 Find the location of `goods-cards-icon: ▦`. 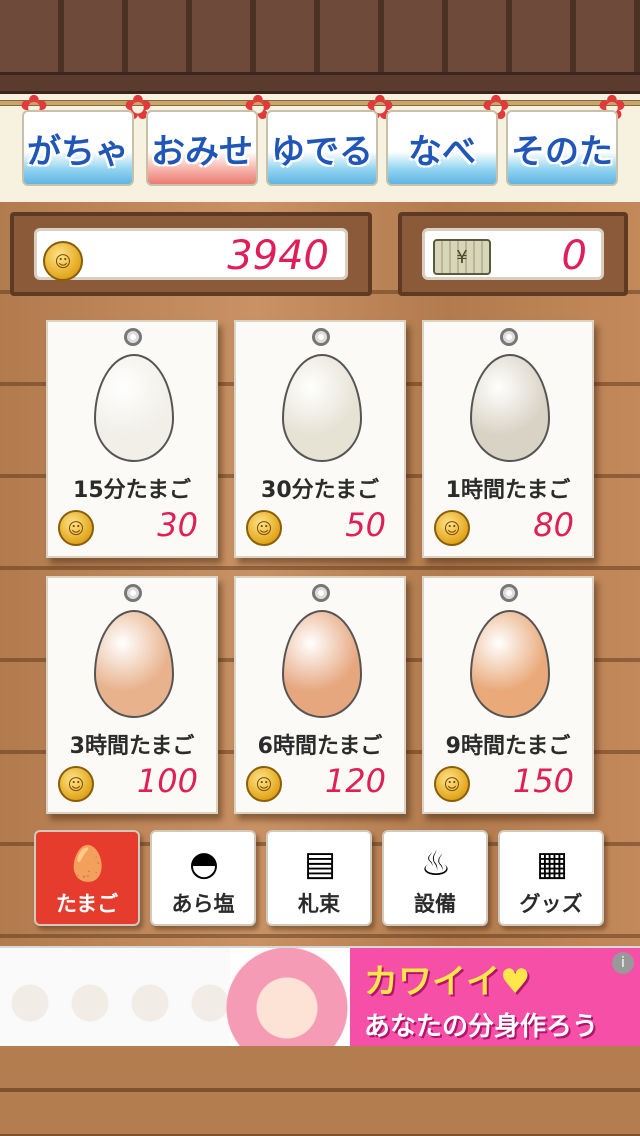

goods-cards-icon: ▦ is located at coordinates (552, 864).